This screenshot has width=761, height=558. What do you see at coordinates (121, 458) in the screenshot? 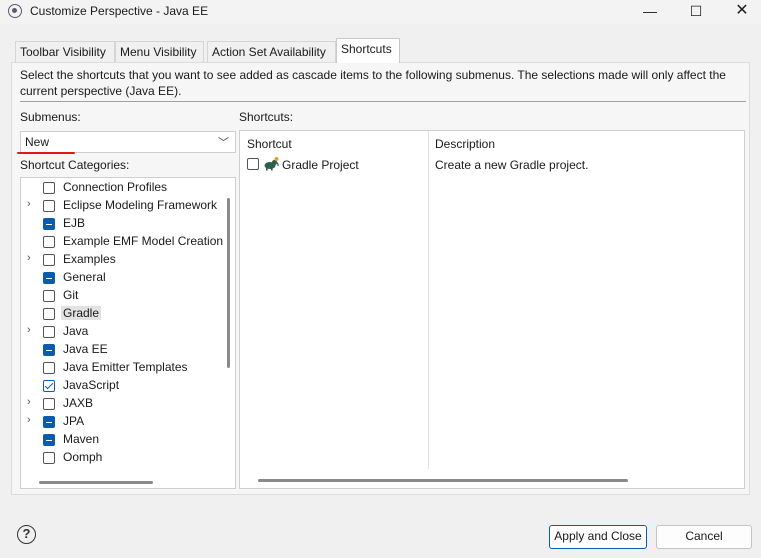
I see `tree-item: Oomph` at bounding box center [121, 458].